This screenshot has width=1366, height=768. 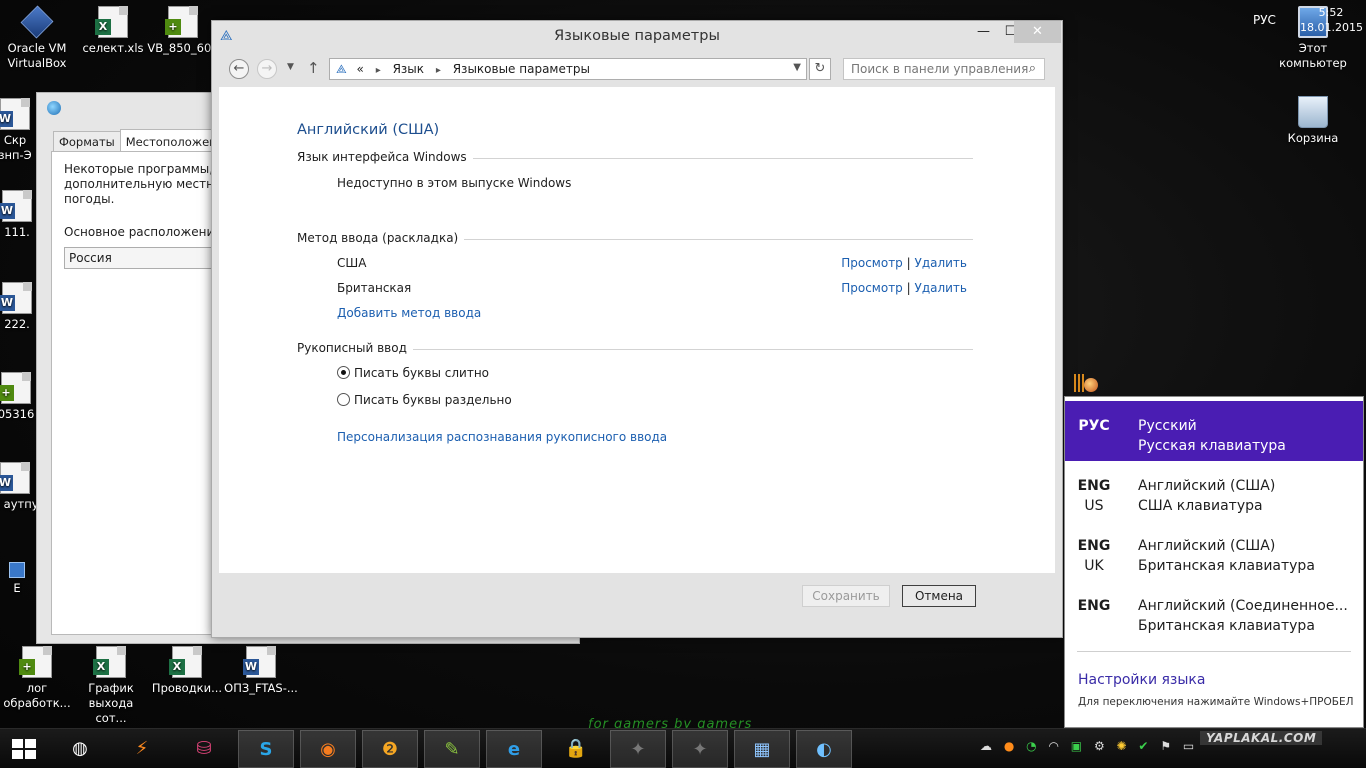 I want to click on check-icon: ✔, so click(x=1143, y=746).